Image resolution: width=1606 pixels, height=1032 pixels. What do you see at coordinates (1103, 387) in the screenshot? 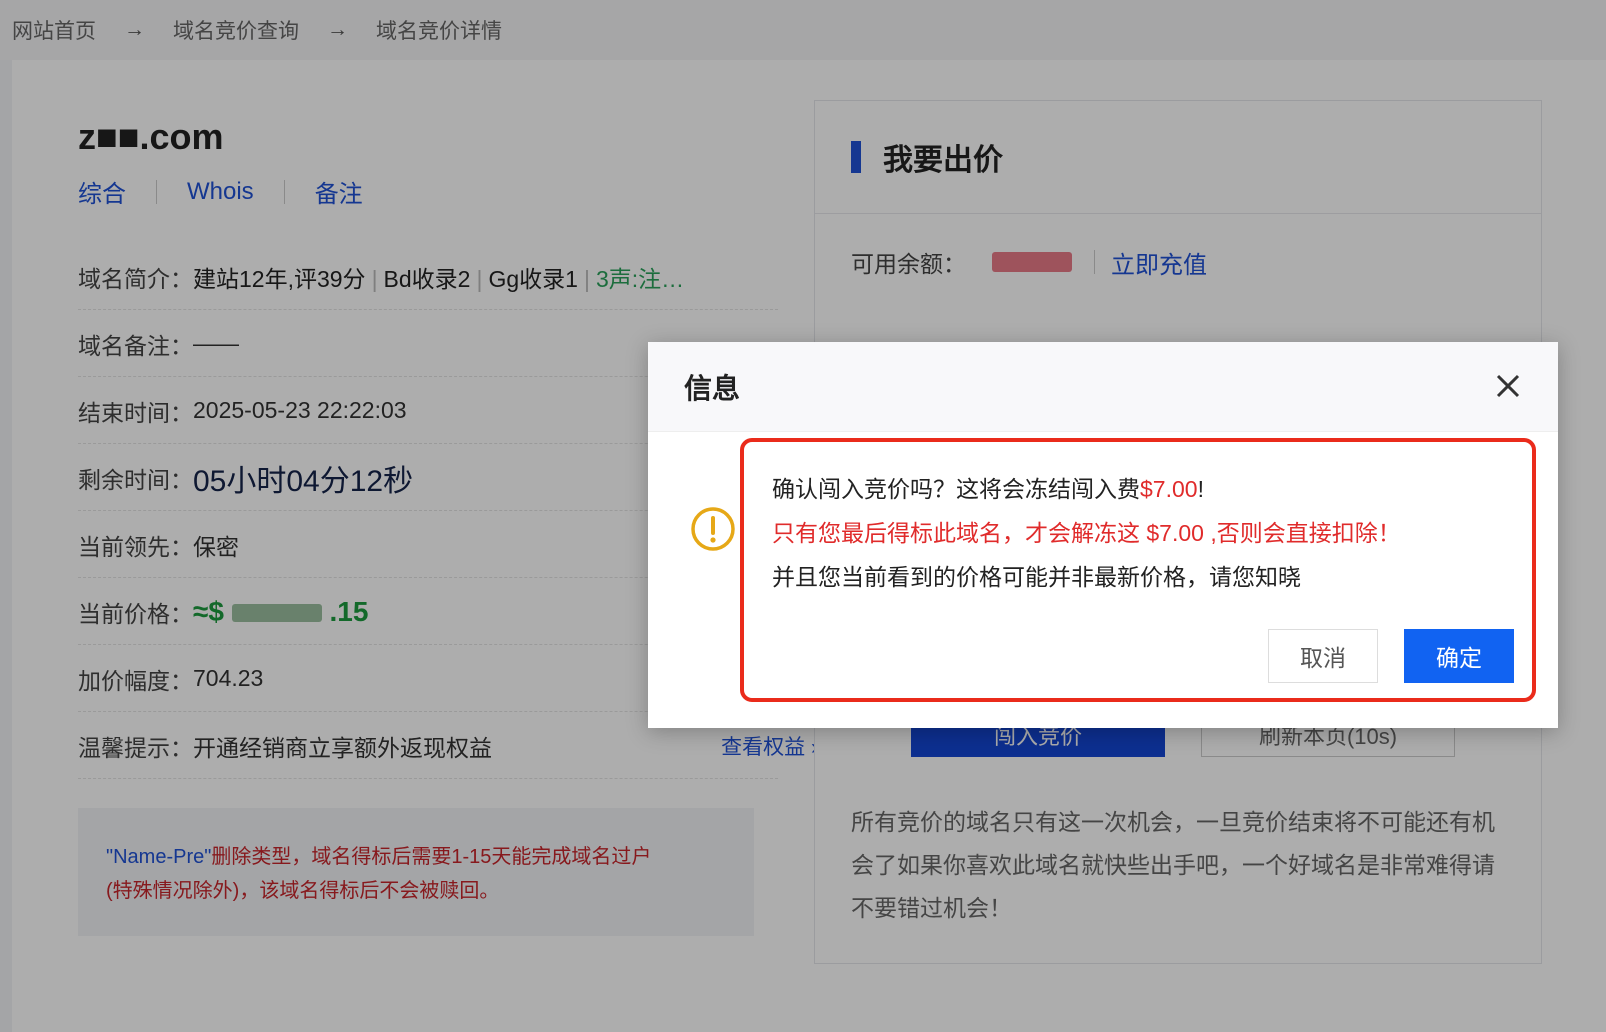
I see `dialog-header: 信息` at bounding box center [1103, 387].